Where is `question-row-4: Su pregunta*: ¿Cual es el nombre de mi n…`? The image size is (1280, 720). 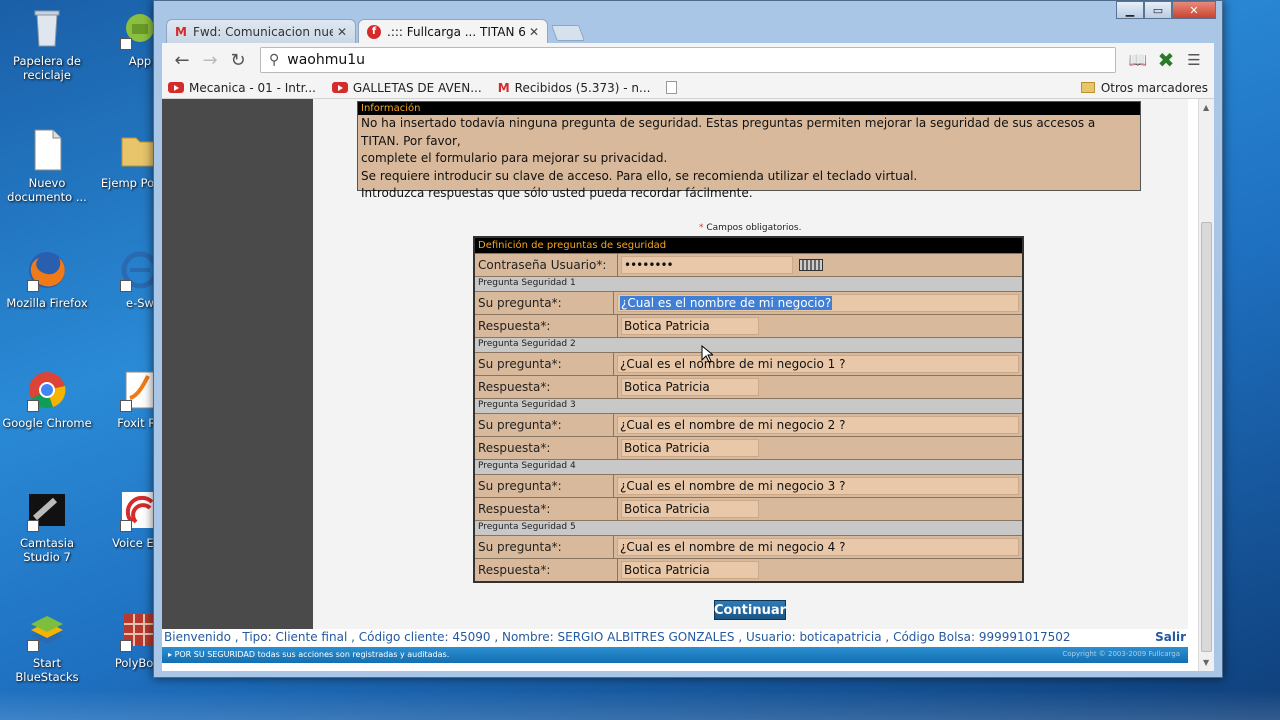 question-row-4: Su pregunta*: ¿Cual es el nombre de mi n… is located at coordinates (748, 485).